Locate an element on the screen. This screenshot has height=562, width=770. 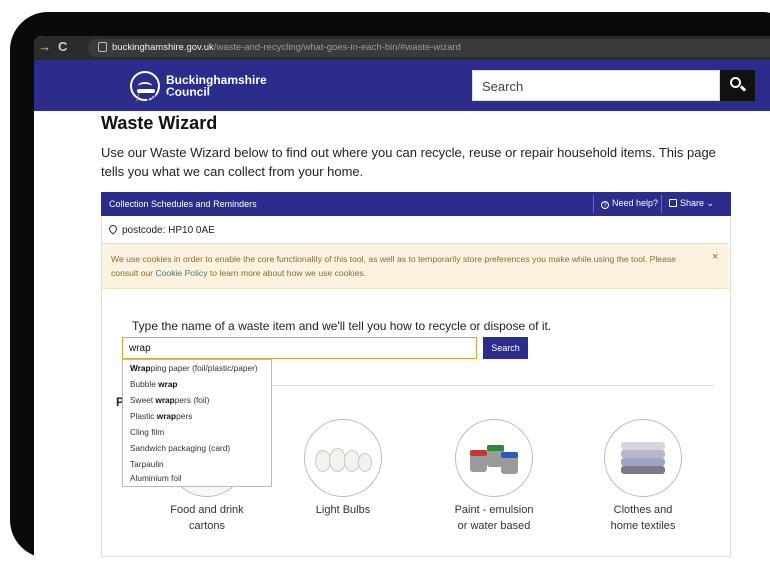
share-icon is located at coordinates (673, 203).